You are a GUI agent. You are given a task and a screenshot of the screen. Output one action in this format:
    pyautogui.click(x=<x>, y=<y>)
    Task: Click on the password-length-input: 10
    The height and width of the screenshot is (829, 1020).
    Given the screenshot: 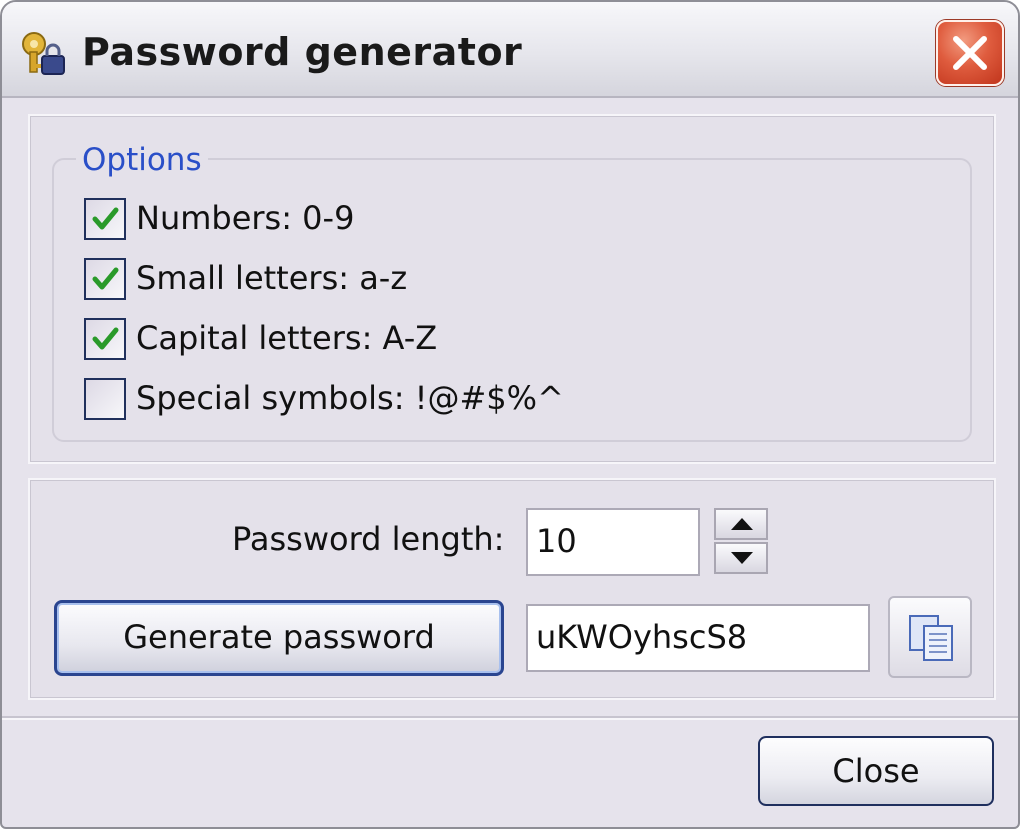 What is the action you would take?
    pyautogui.click(x=613, y=542)
    